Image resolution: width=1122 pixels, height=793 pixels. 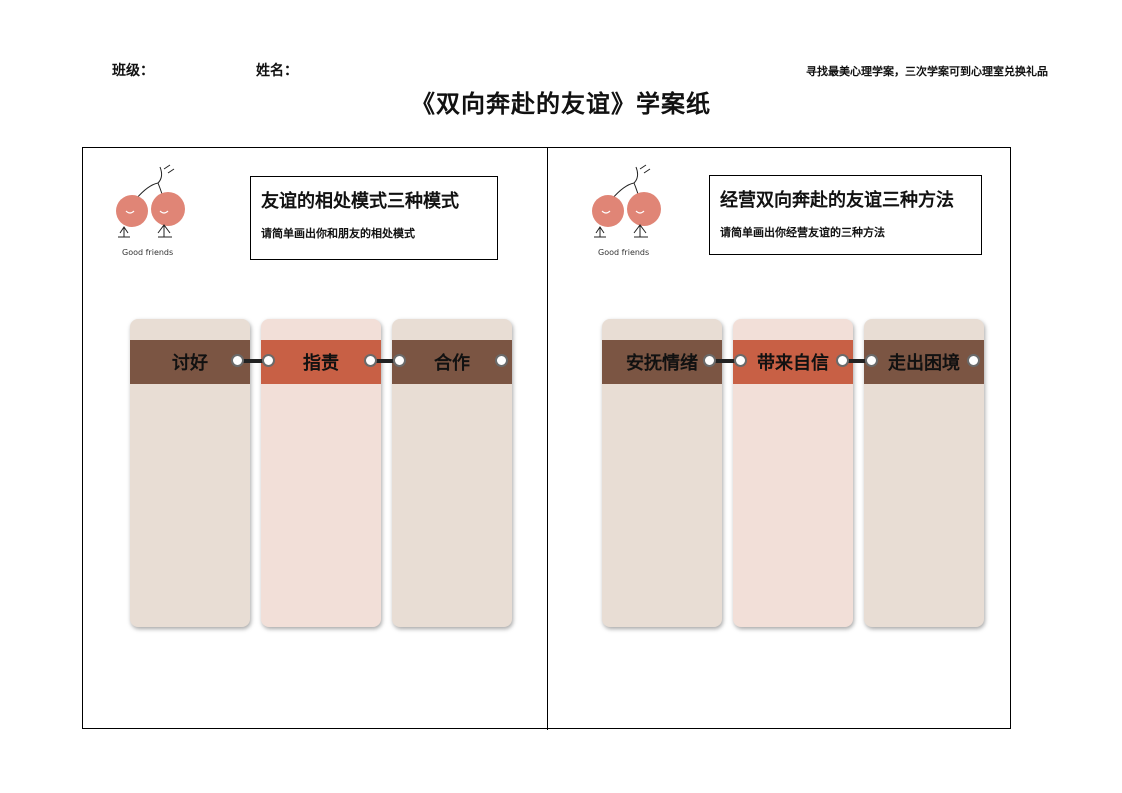 I want to click on box-heading: 友谊的相处模式三种模式, so click(x=360, y=201).